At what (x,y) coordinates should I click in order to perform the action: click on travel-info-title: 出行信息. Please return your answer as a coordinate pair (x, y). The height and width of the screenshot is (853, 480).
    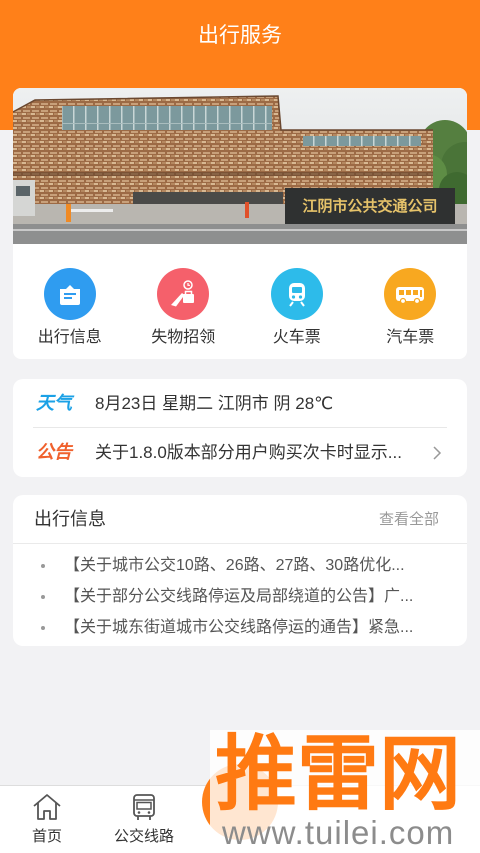
    Looking at the image, I should click on (70, 519).